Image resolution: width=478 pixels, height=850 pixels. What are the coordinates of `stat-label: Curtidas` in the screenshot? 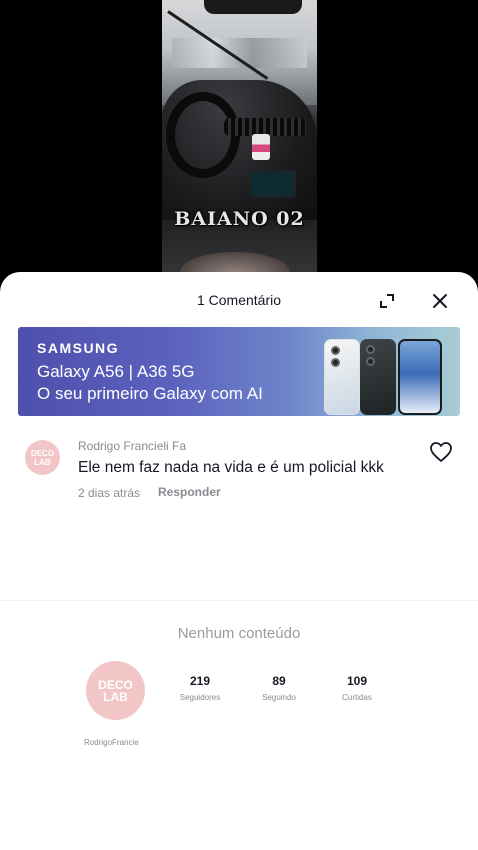 It's located at (357, 697).